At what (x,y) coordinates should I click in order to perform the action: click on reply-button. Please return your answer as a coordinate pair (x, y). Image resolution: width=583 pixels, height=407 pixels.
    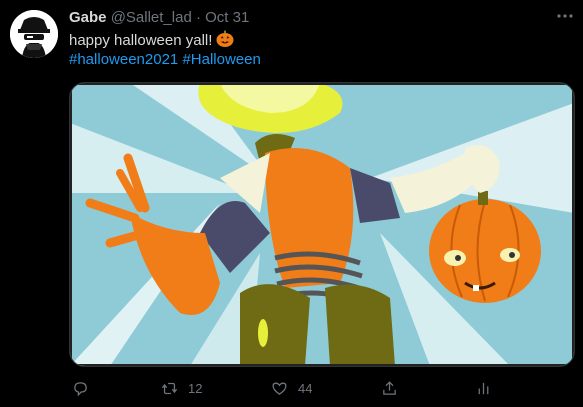
    Looking at the image, I should click on (80, 388).